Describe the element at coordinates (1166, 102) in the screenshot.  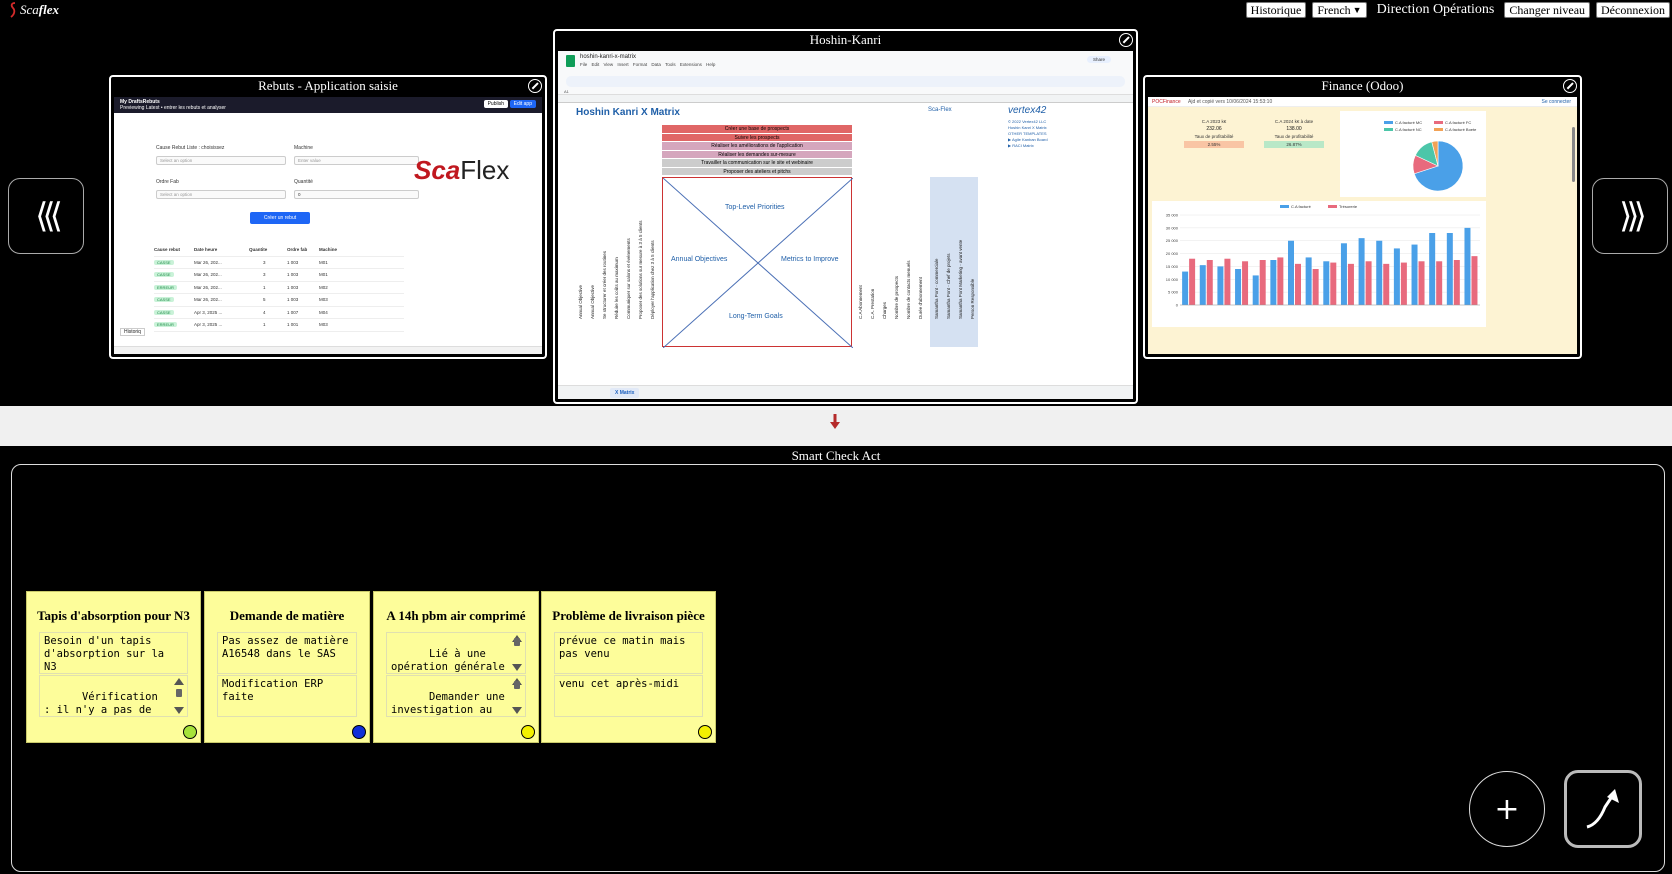
I see `finance-brand: POCFinance` at that location.